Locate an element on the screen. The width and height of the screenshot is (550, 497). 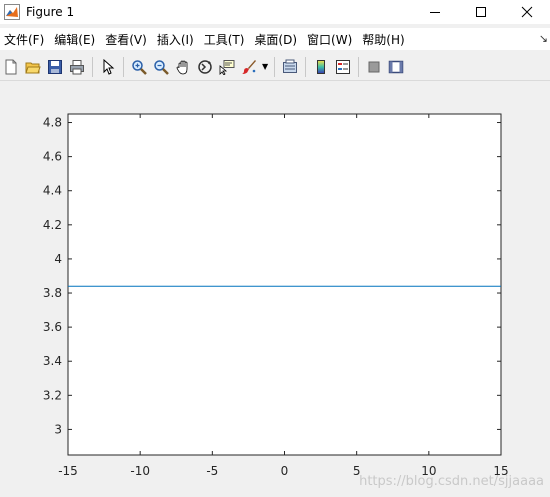
x-tick-label: -10 is located at coordinates (140, 471).